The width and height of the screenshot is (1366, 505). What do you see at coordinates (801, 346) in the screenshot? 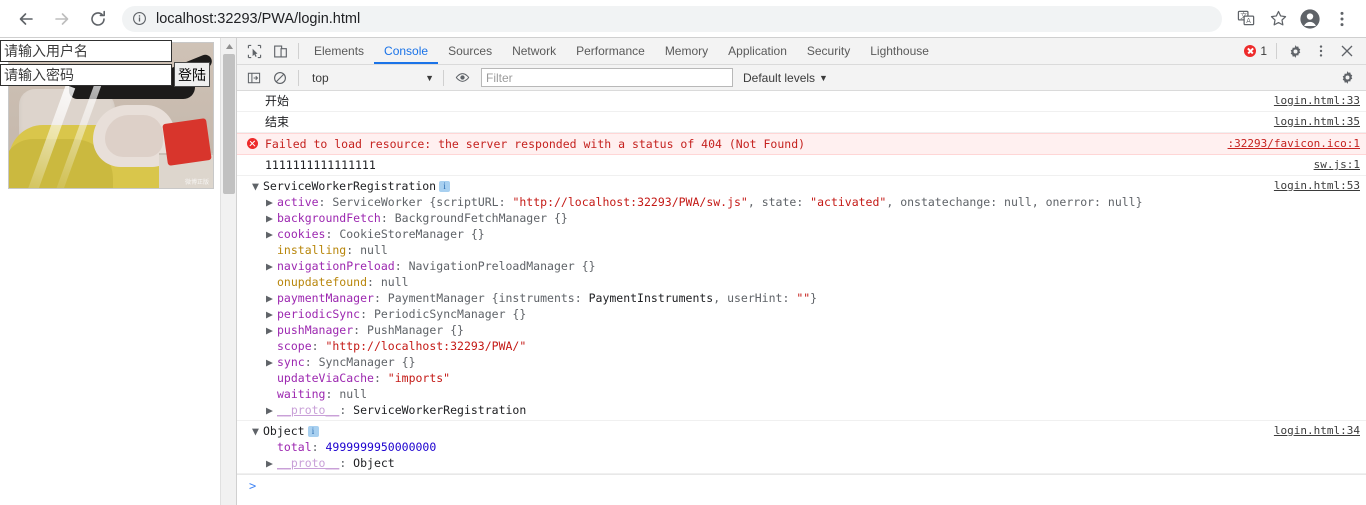
I see `object-property-row: ▶scope: "http://localhost:32293/PWA/"` at bounding box center [801, 346].